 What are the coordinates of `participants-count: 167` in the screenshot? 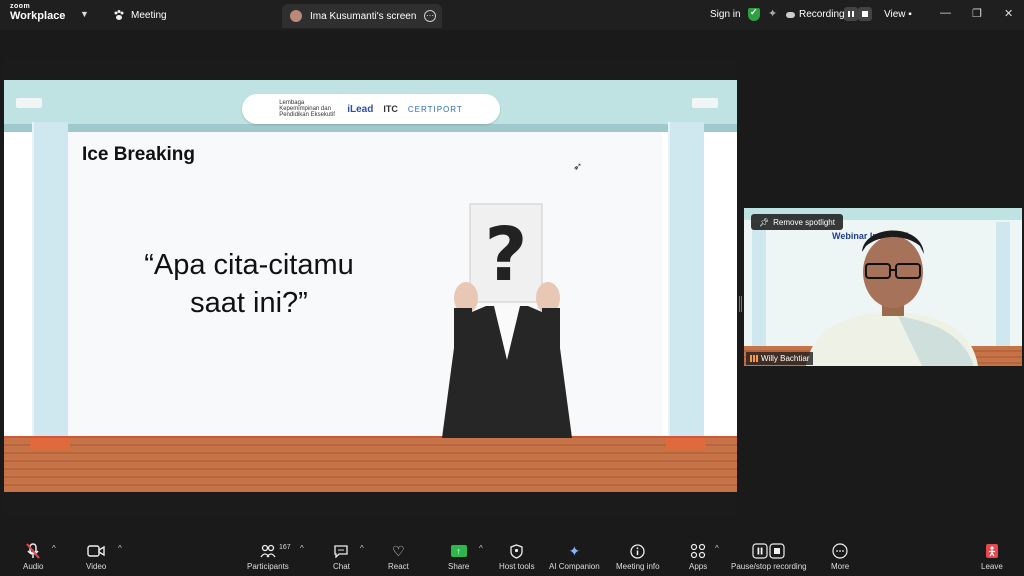 It's located at (285, 547).